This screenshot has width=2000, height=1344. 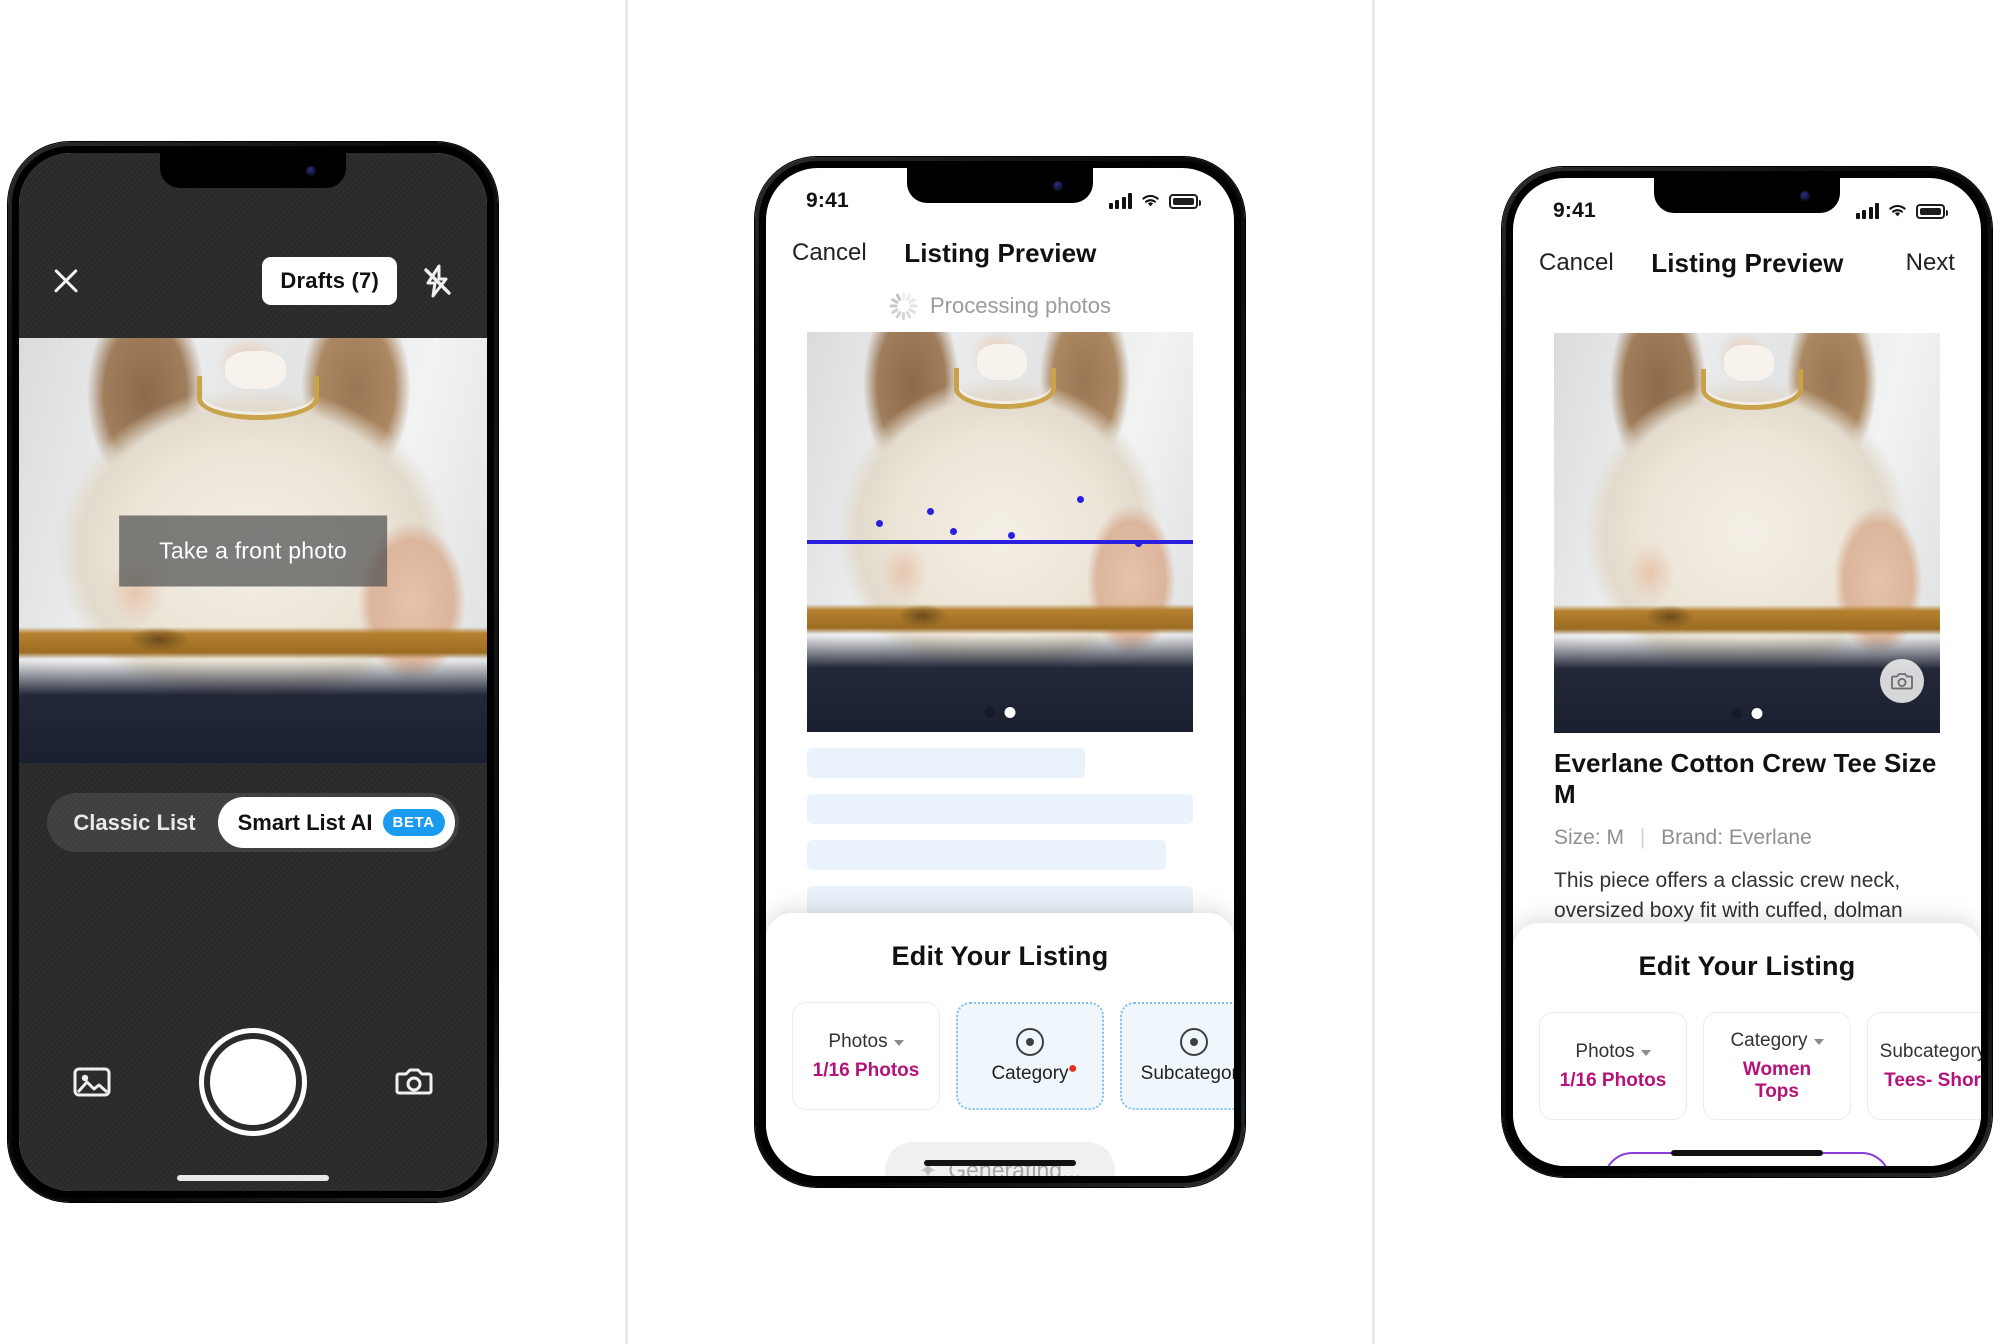 I want to click on listing-title: Everlane Cotton Crew Tee Size M, so click(x=1745, y=778).